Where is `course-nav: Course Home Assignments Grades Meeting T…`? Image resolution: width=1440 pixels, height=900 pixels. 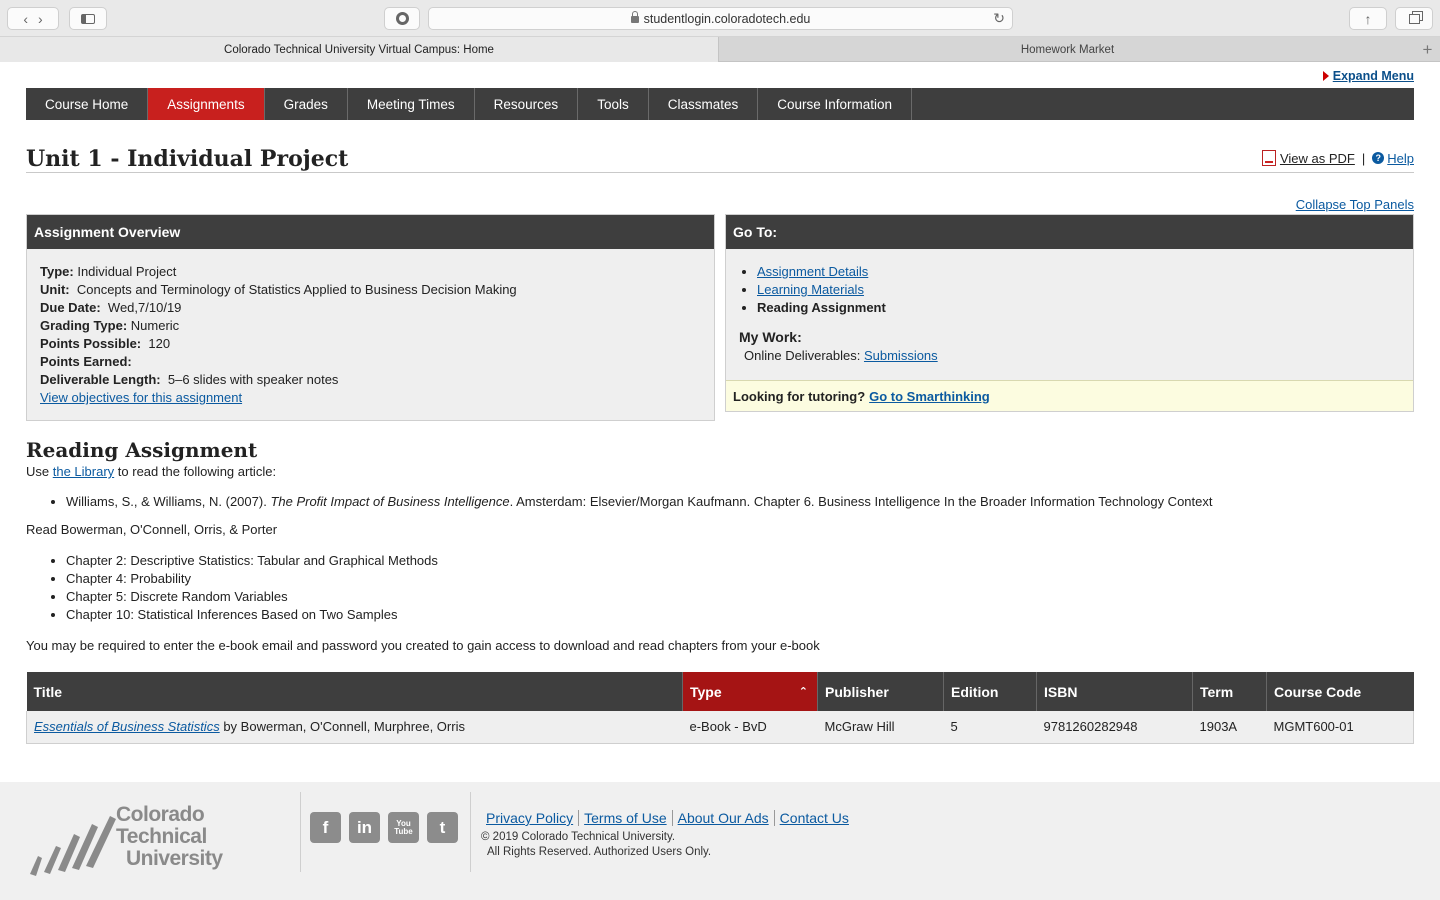 course-nav: Course Home Assignments Grades Meeting T… is located at coordinates (720, 104).